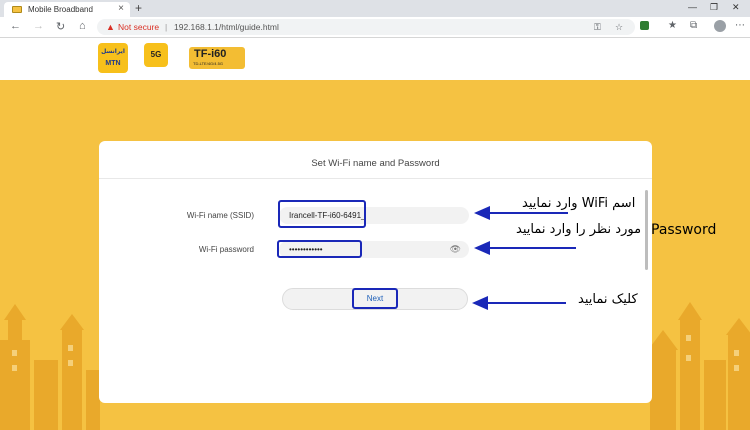 The height and width of the screenshot is (430, 750). Describe the element at coordinates (375, 59) in the screenshot. I see `page-header: ایرانسل MTN 5G TF-i60 TD-LTE/4G/4.5G` at that location.